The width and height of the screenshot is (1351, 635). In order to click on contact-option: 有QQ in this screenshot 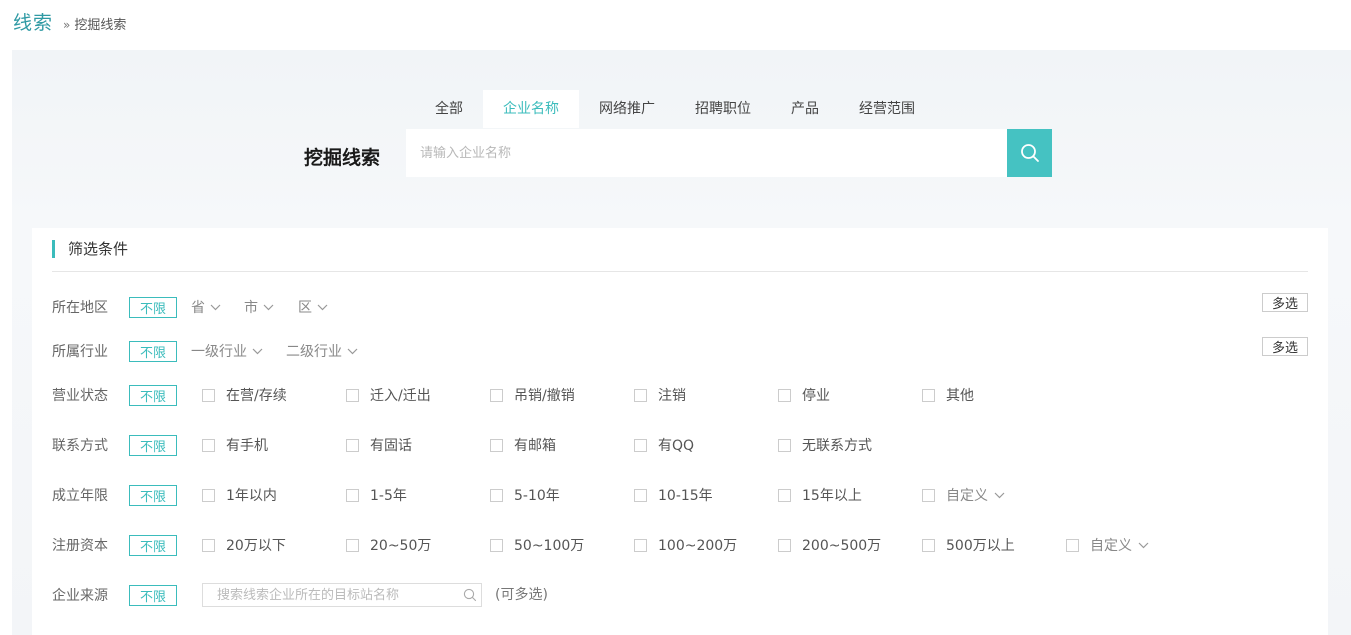, I will do `click(664, 445)`.